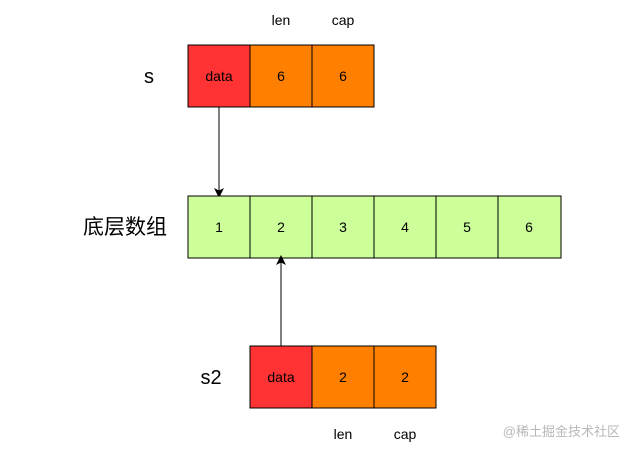  I want to click on slice-s2-label: s2, so click(210, 378).